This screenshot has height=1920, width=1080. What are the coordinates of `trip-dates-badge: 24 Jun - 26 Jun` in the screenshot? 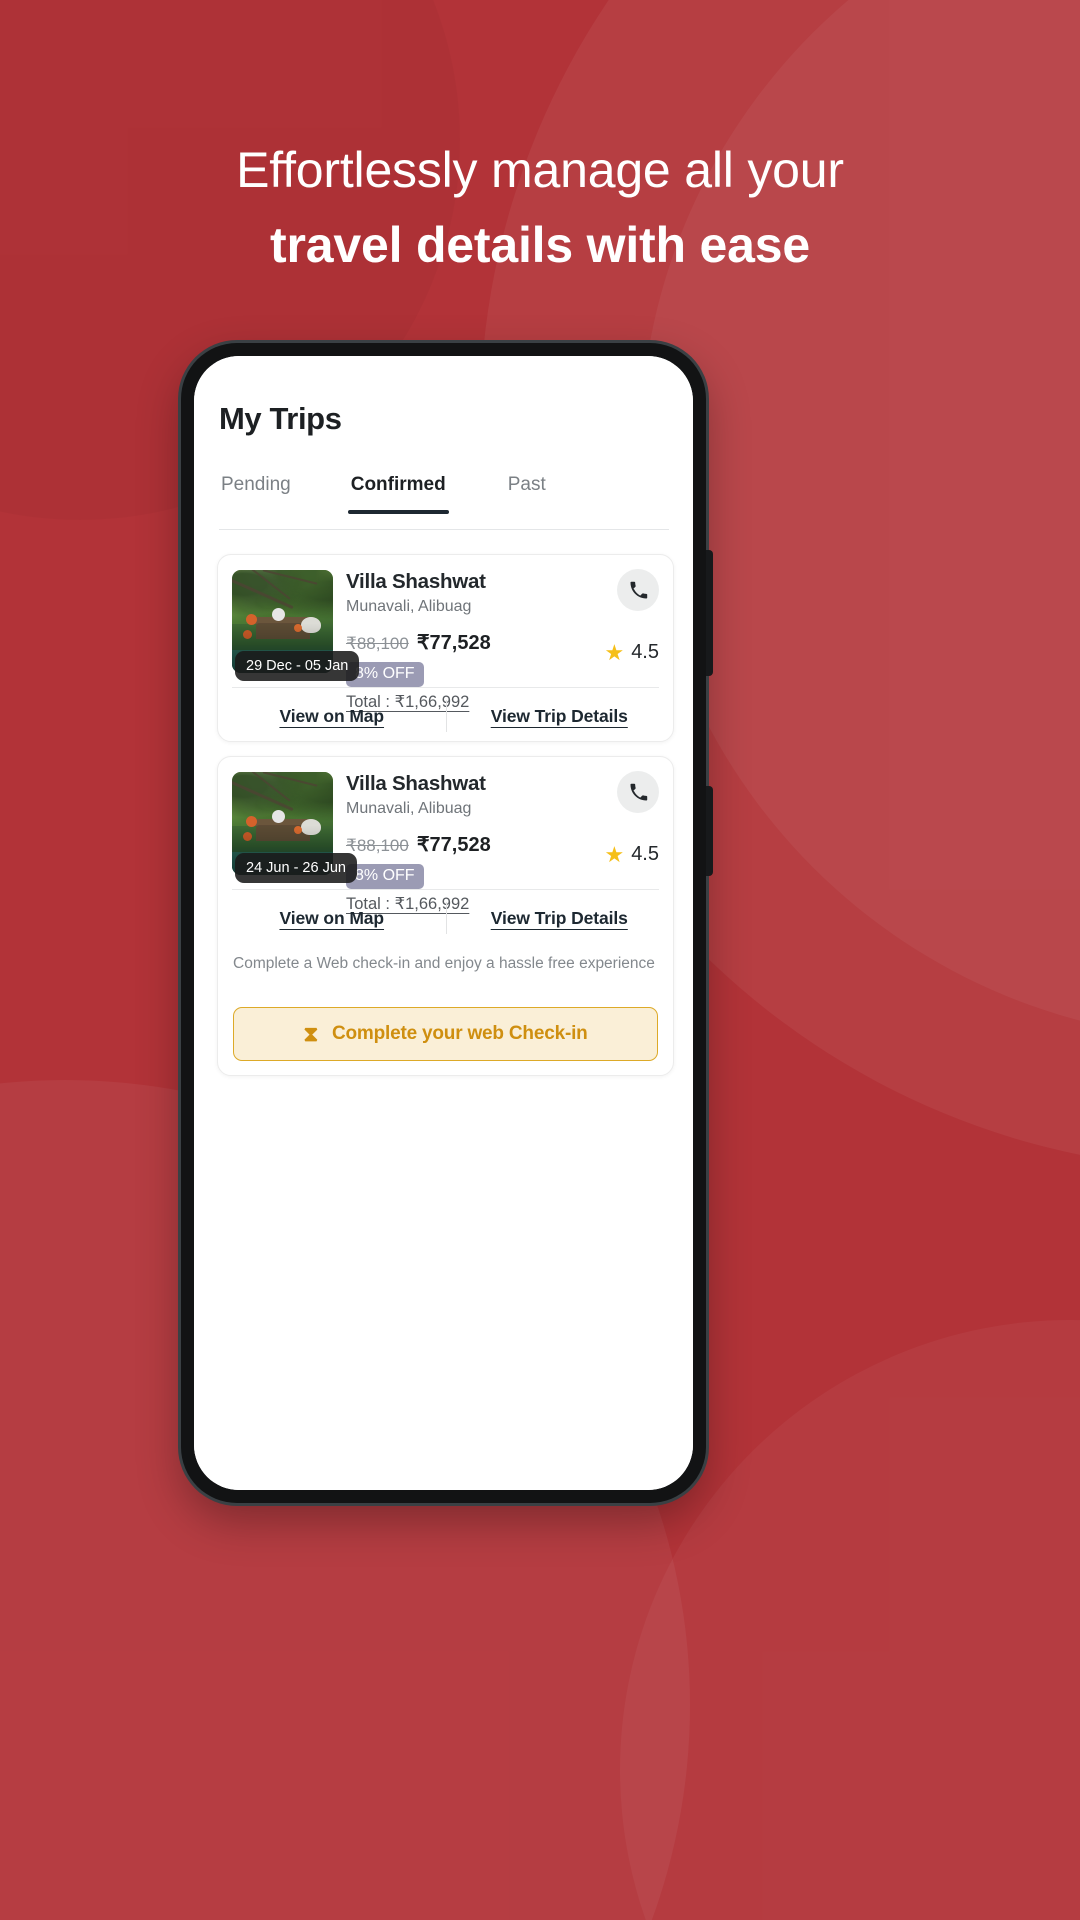 It's located at (296, 868).